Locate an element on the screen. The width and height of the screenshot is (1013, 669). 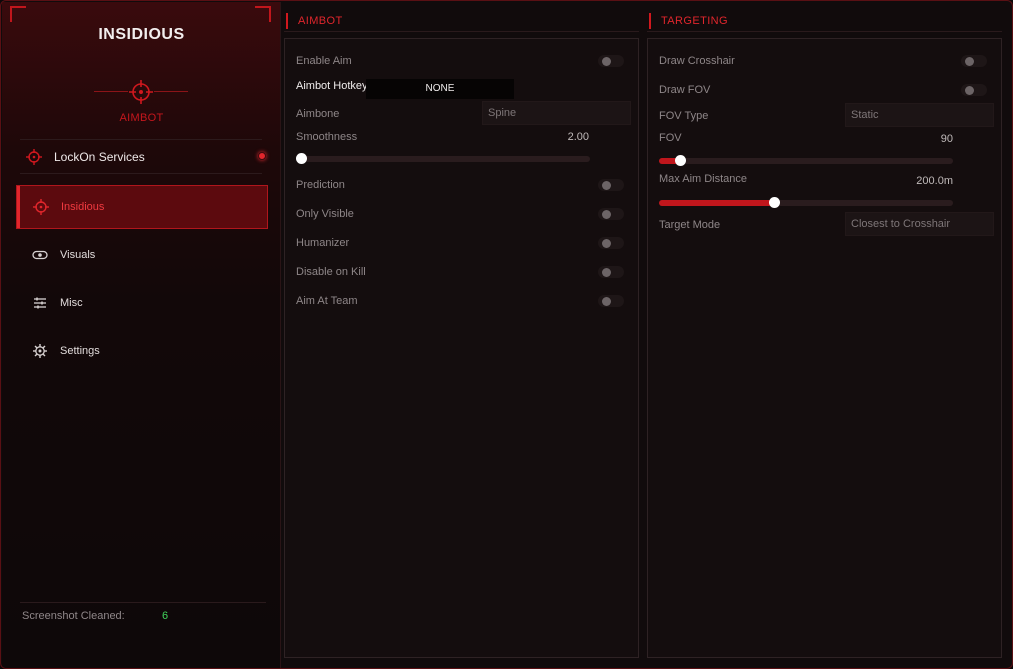
nav-label: Misc is located at coordinates (71, 303).